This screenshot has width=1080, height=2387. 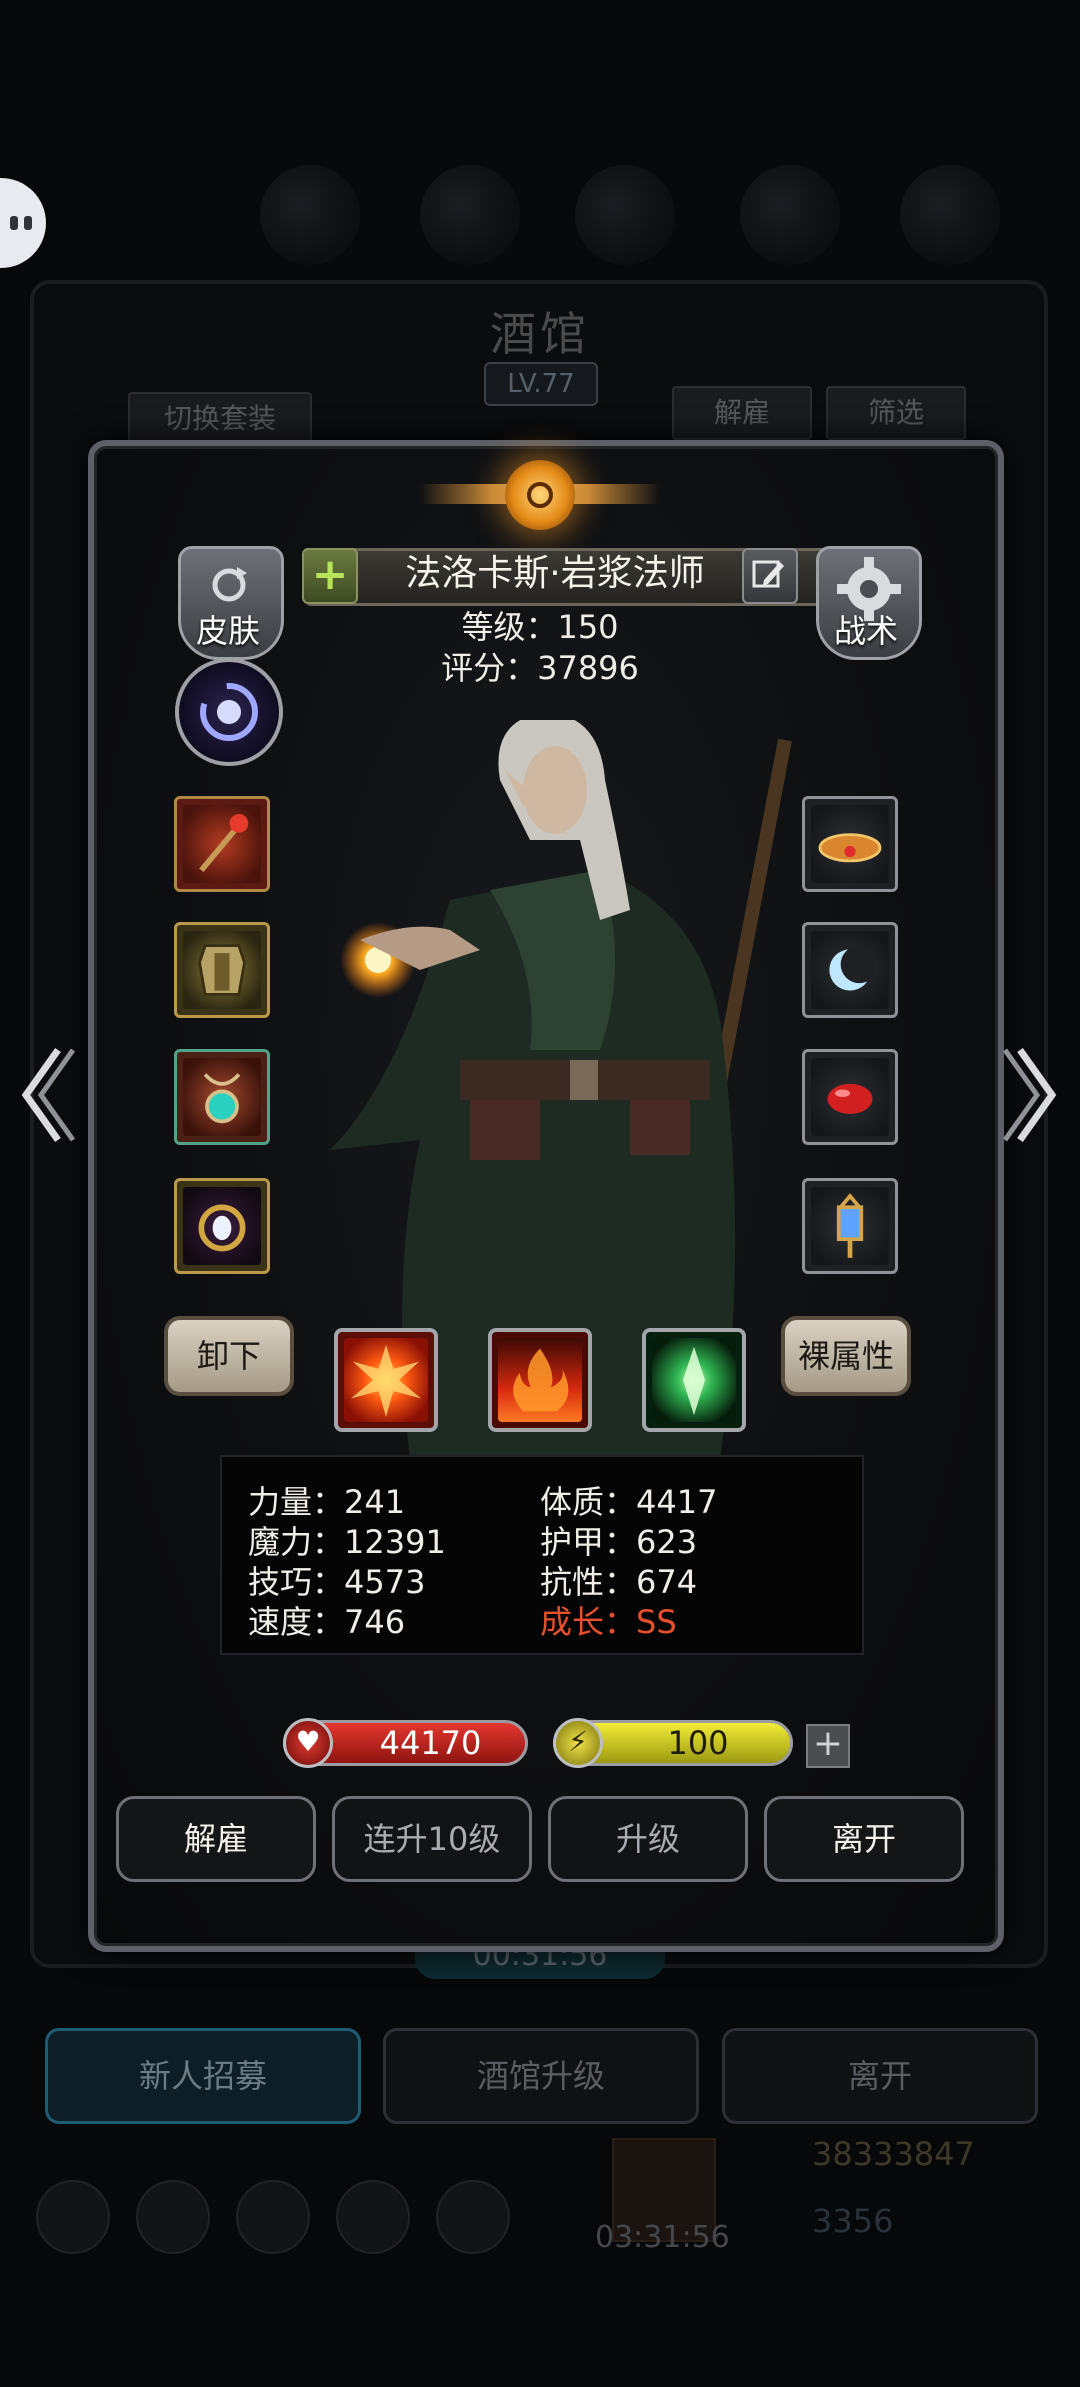 I want to click on base-attributes-button: 裸属性, so click(x=846, y=1356).